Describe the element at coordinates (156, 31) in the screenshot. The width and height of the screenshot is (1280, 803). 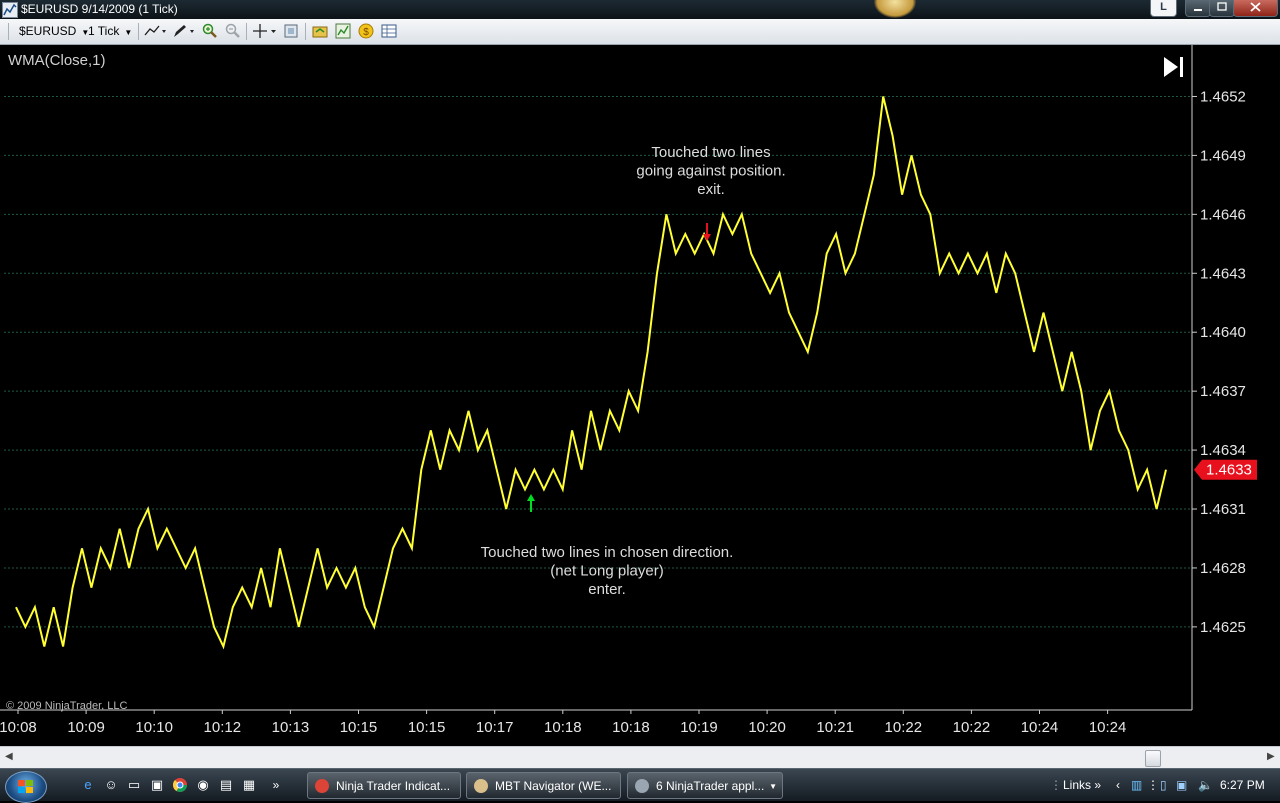
I see `chart-style-icon` at that location.